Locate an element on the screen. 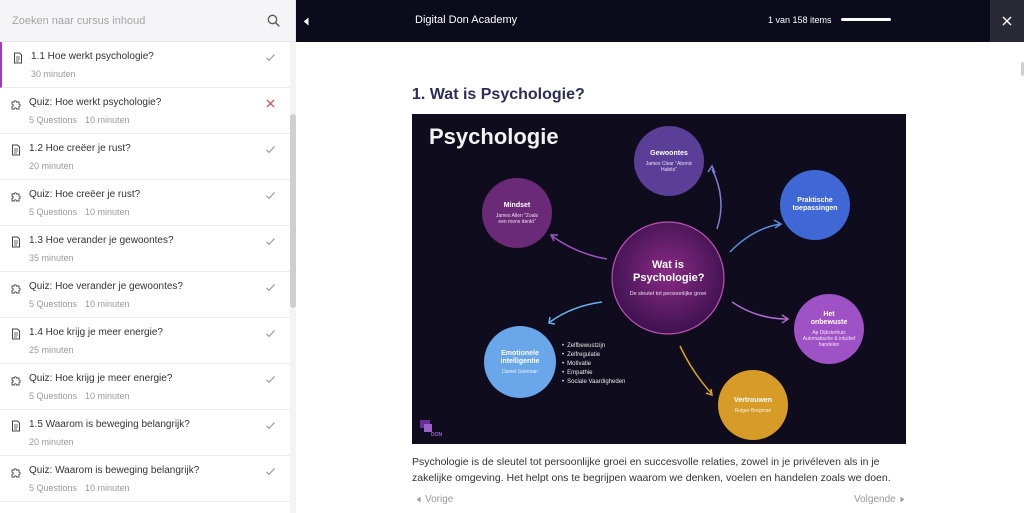 The width and height of the screenshot is (1024, 513). search-bar is located at coordinates (147, 21).